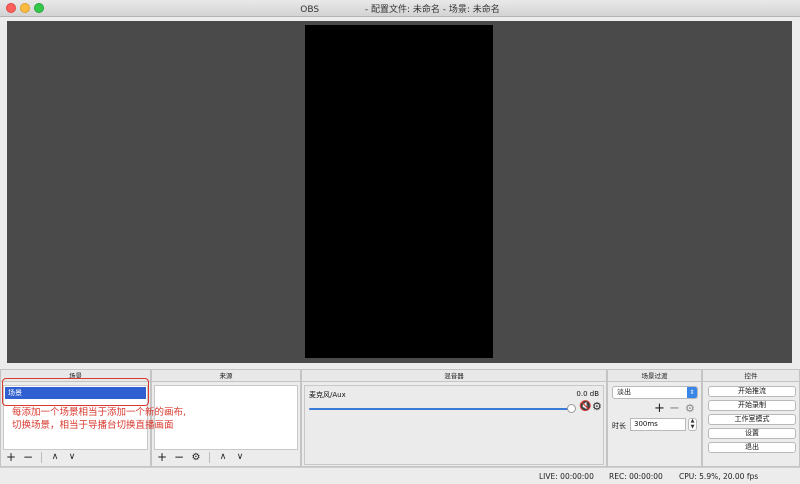 Image resolution: width=800 pixels, height=484 pixels. Describe the element at coordinates (566, 476) in the screenshot. I see `live-timer: LIVE: 00:00:00` at that location.